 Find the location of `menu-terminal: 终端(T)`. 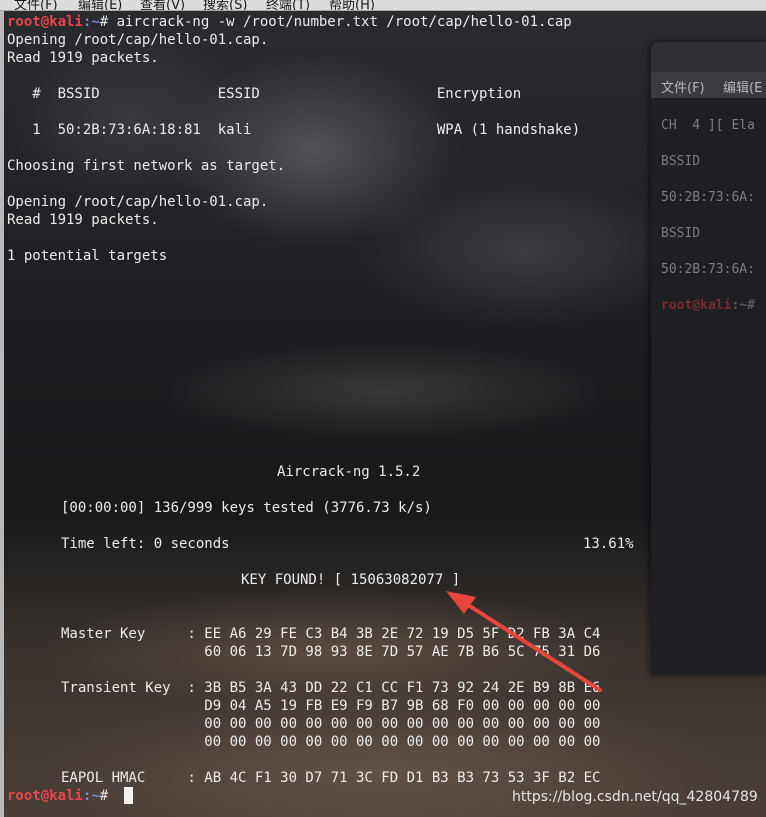

menu-terminal: 终端(T) is located at coordinates (288, 5).